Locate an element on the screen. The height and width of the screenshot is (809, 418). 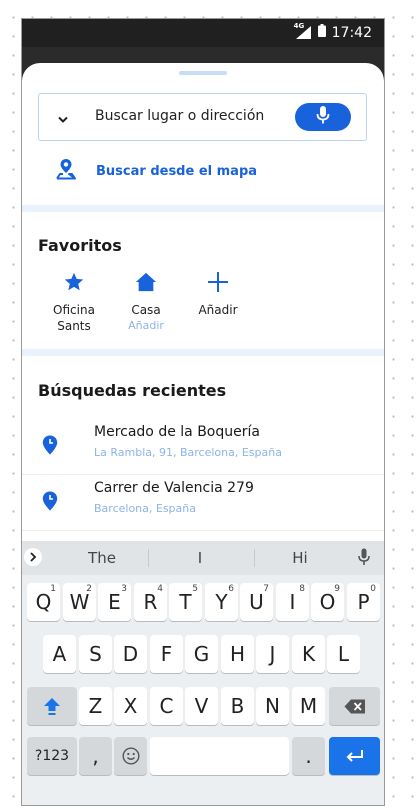
key-c: C is located at coordinates (166, 706).